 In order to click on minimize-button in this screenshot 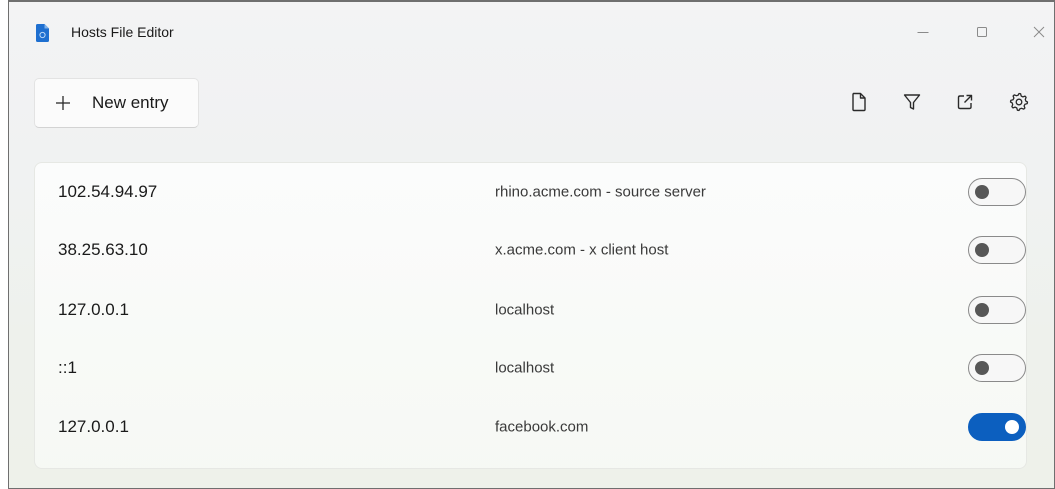, I will do `click(923, 32)`.